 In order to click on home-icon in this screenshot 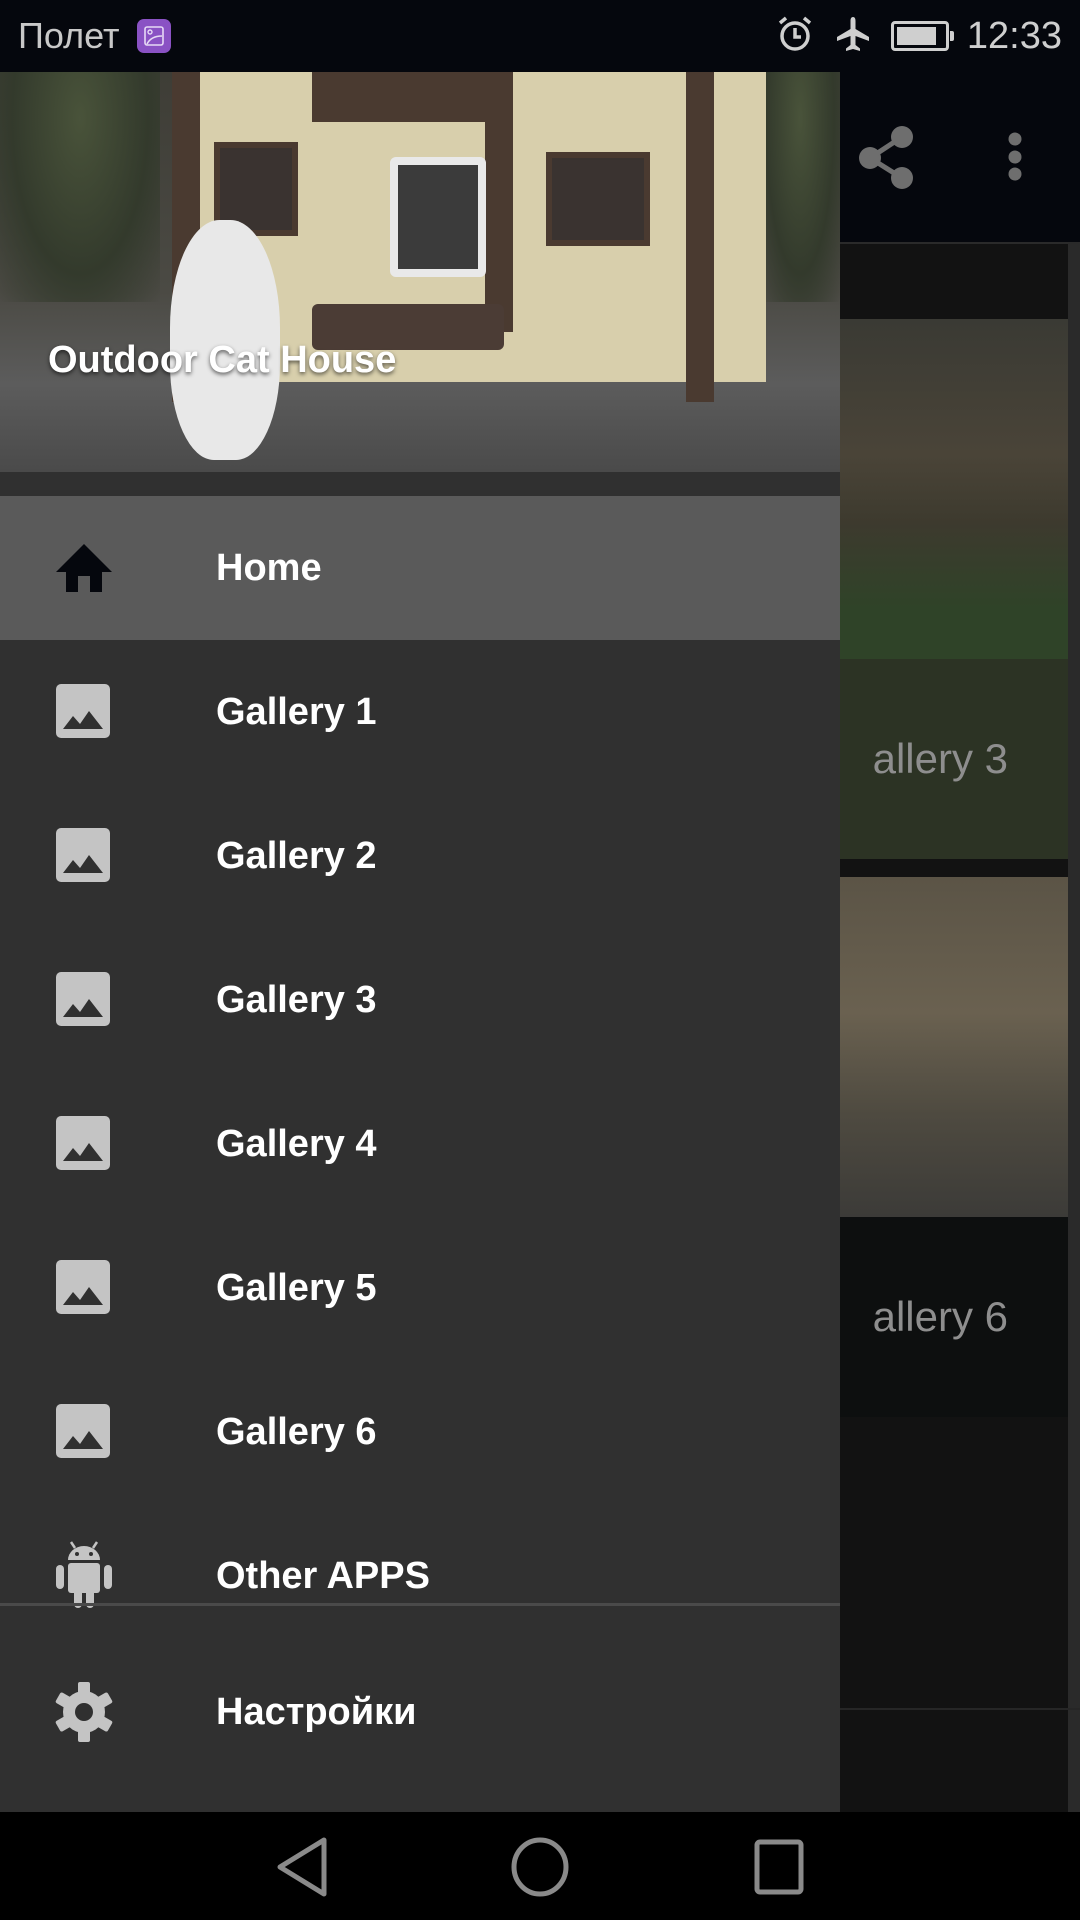, I will do `click(84, 568)`.